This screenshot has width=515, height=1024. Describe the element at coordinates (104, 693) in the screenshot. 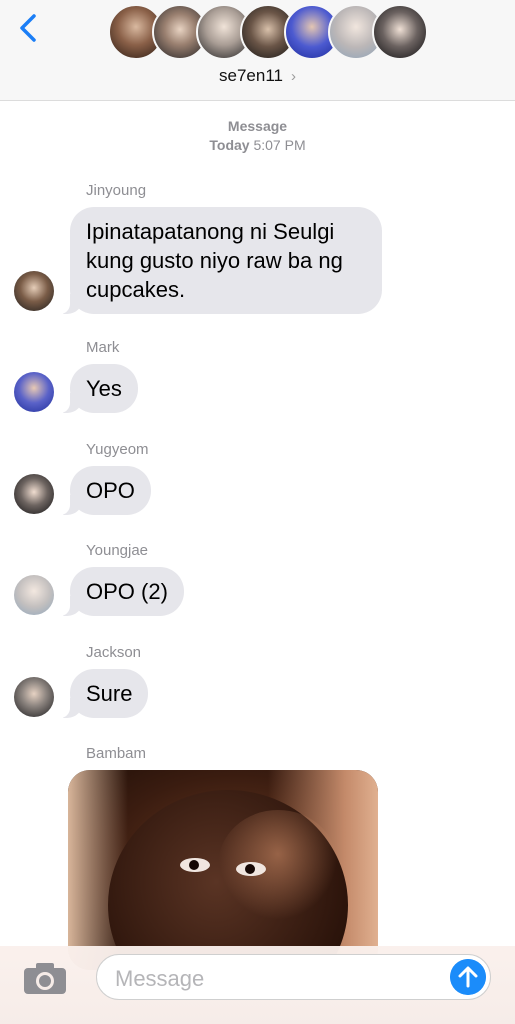

I see `message-bubble: Sure` at that location.